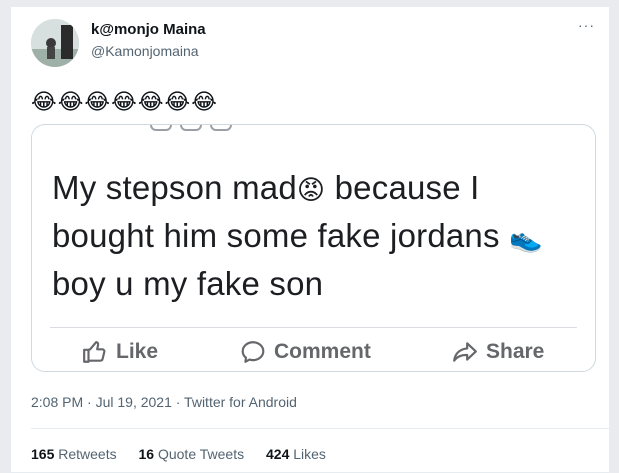 The image size is (619, 473). I want to click on comment-bubble-icon, so click(253, 352).